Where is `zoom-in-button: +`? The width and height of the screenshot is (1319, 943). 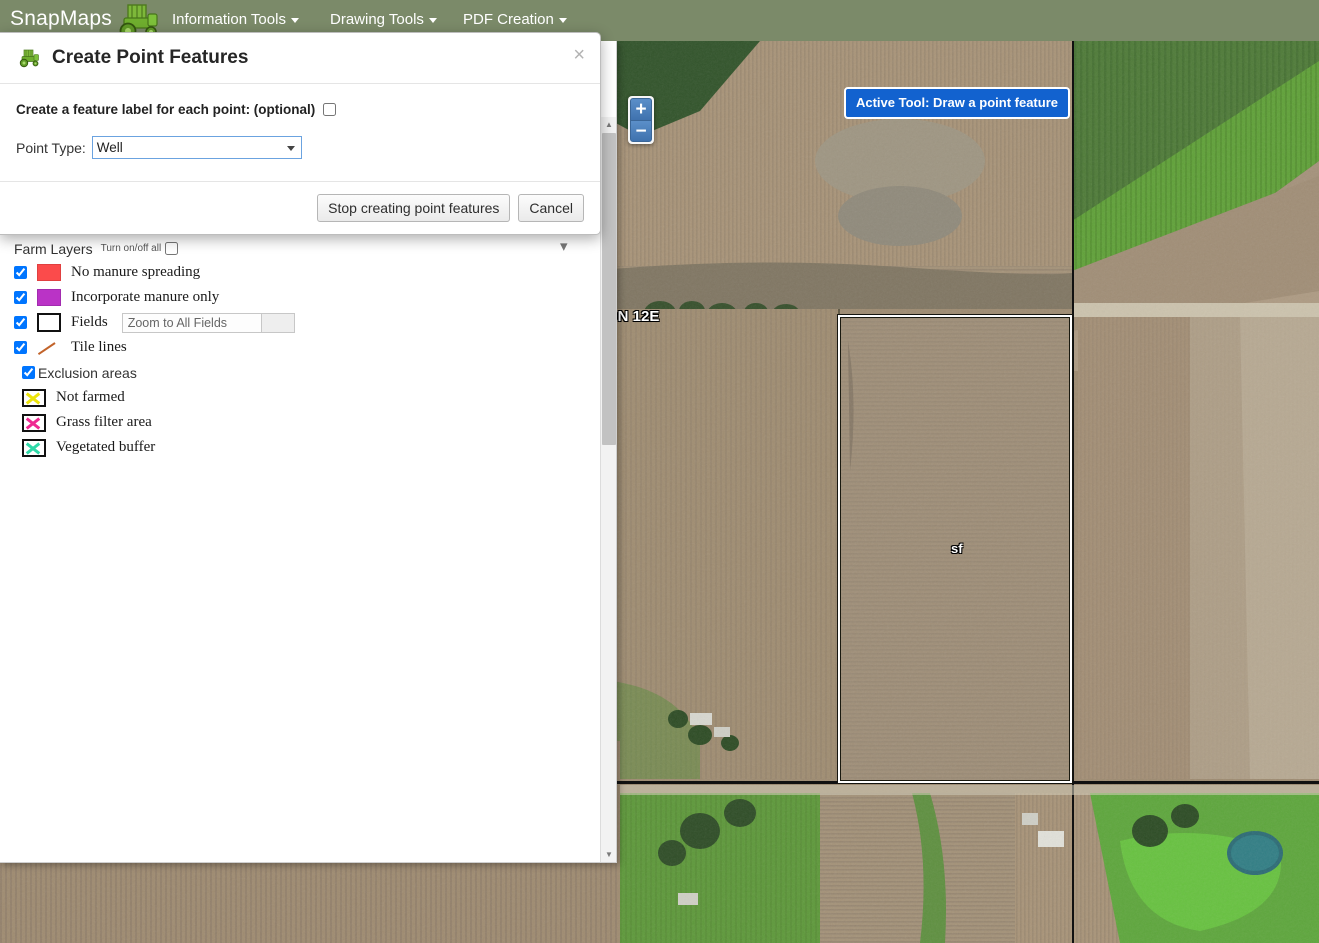 zoom-in-button: + is located at coordinates (641, 109).